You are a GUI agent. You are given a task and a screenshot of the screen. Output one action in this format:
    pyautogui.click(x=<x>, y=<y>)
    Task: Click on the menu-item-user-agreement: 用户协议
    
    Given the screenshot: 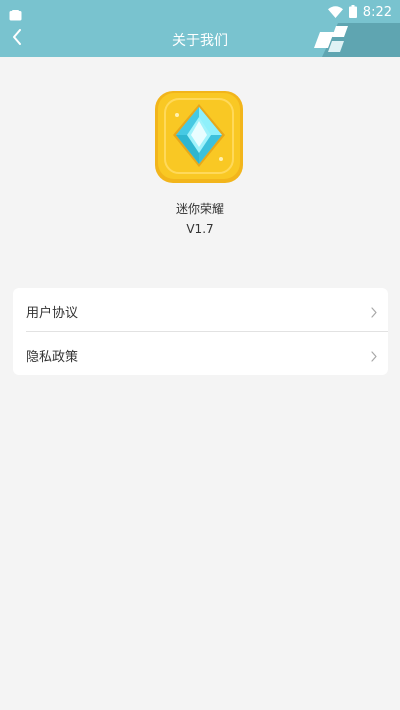 What is the action you would take?
    pyautogui.click(x=200, y=309)
    